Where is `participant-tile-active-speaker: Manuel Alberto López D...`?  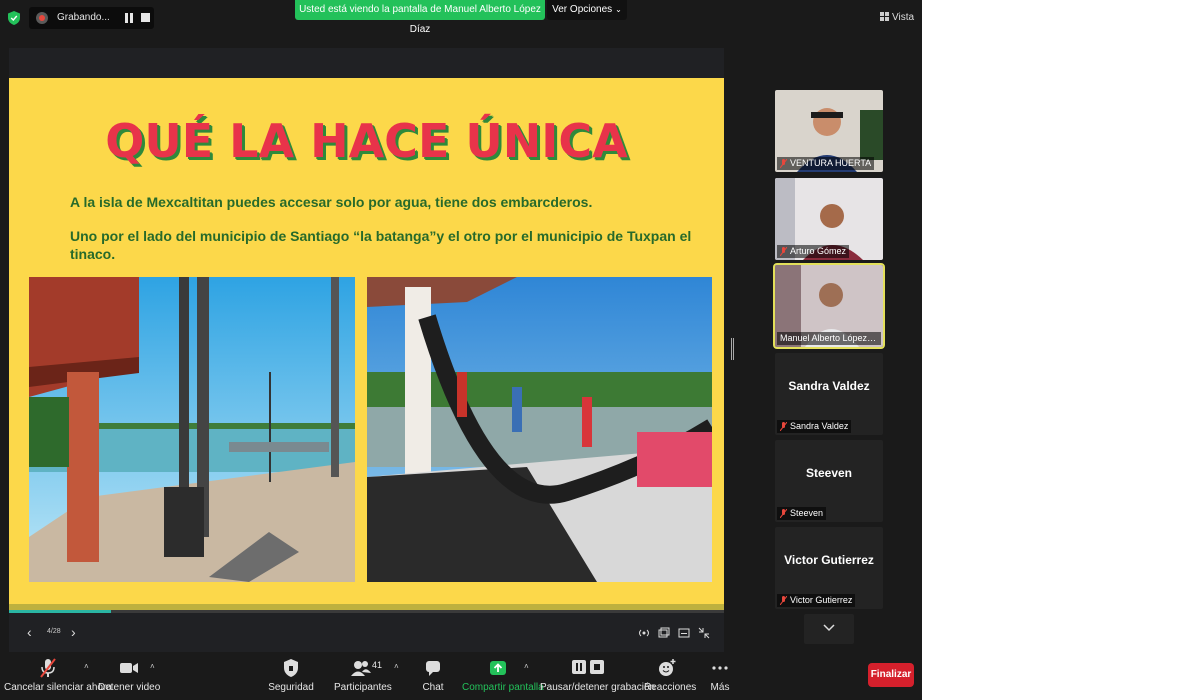 participant-tile-active-speaker: Manuel Alberto López D... is located at coordinates (829, 306).